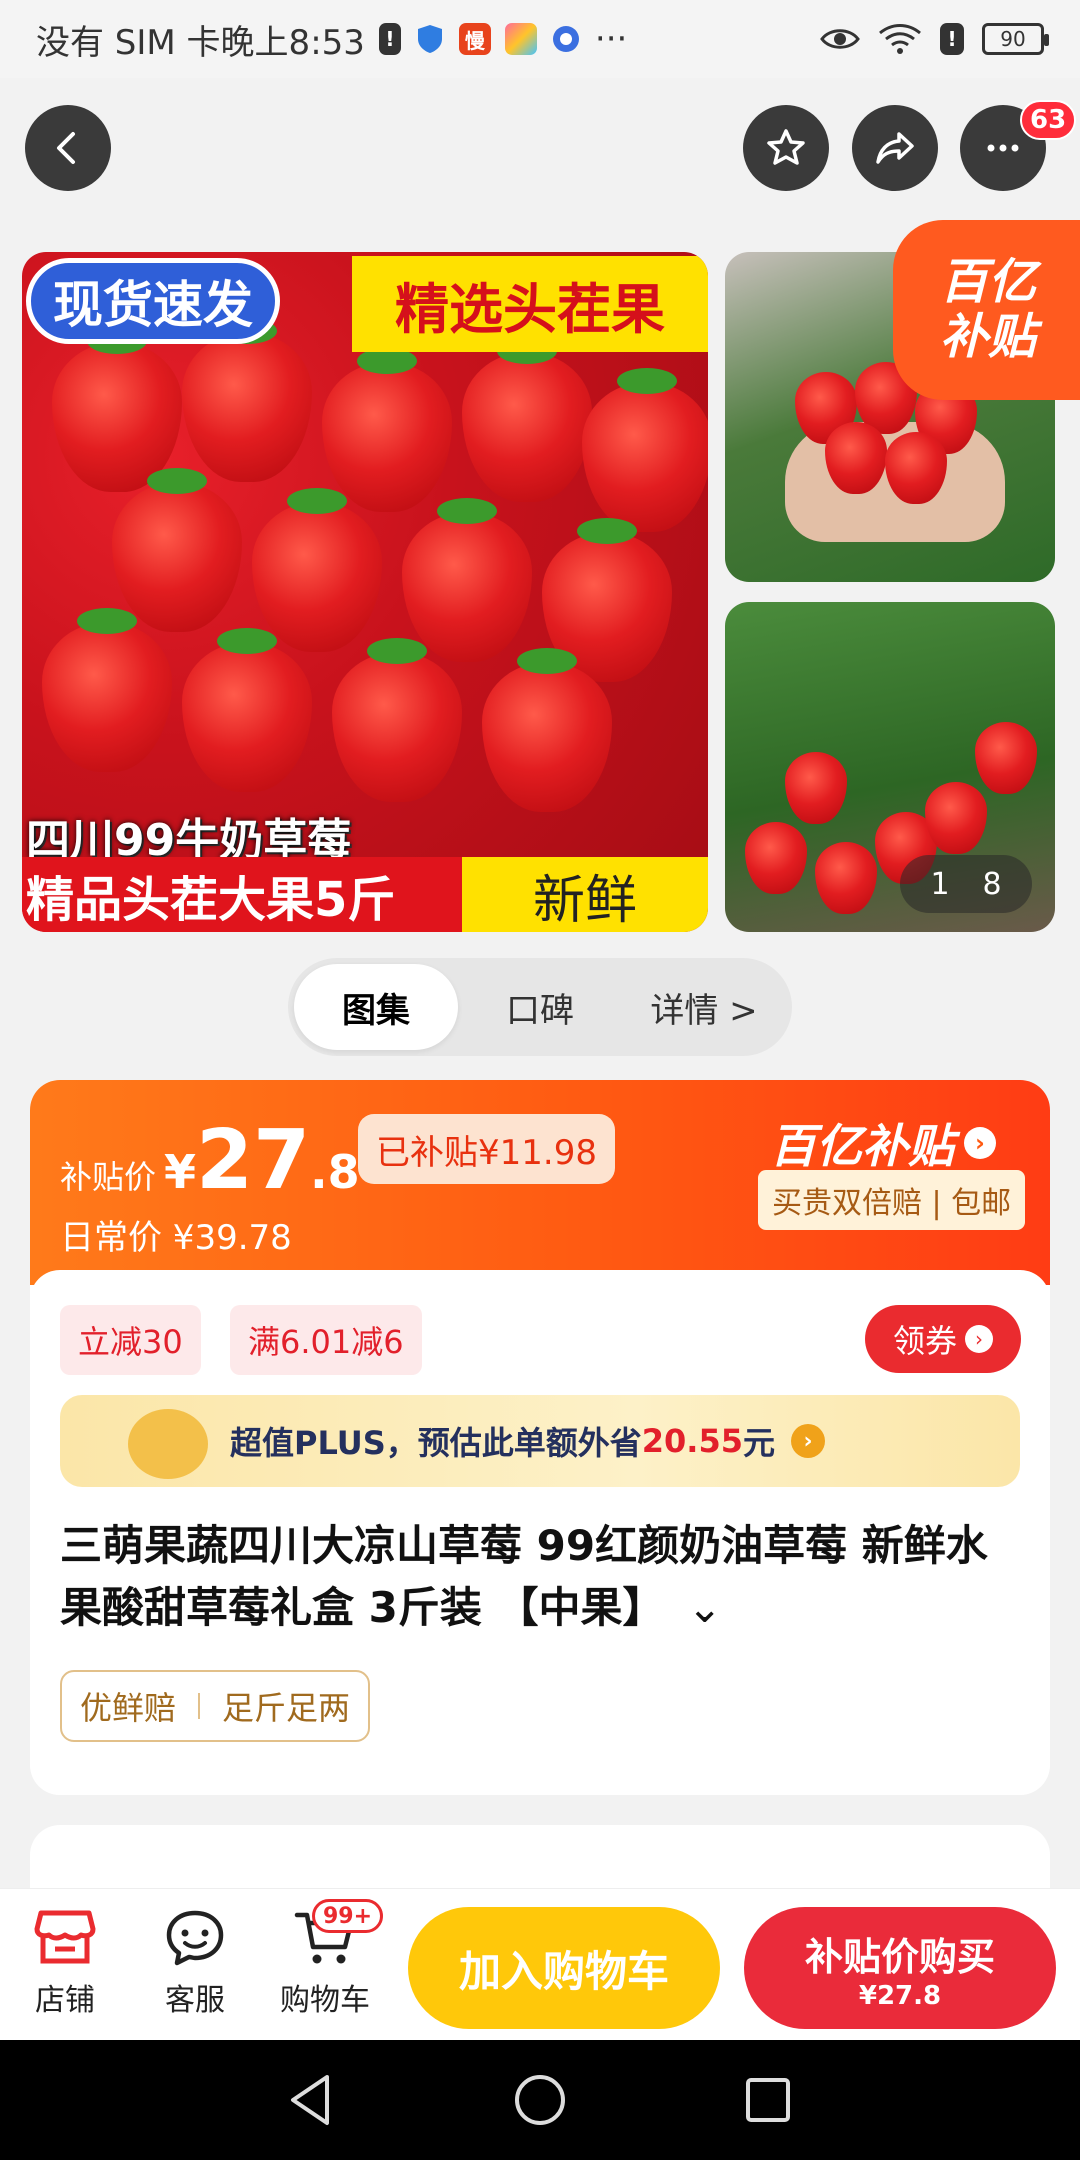 This screenshot has height=2160, width=1080. Describe the element at coordinates (692, 1441) in the screenshot. I see `plus-amount: 20.55` at that location.